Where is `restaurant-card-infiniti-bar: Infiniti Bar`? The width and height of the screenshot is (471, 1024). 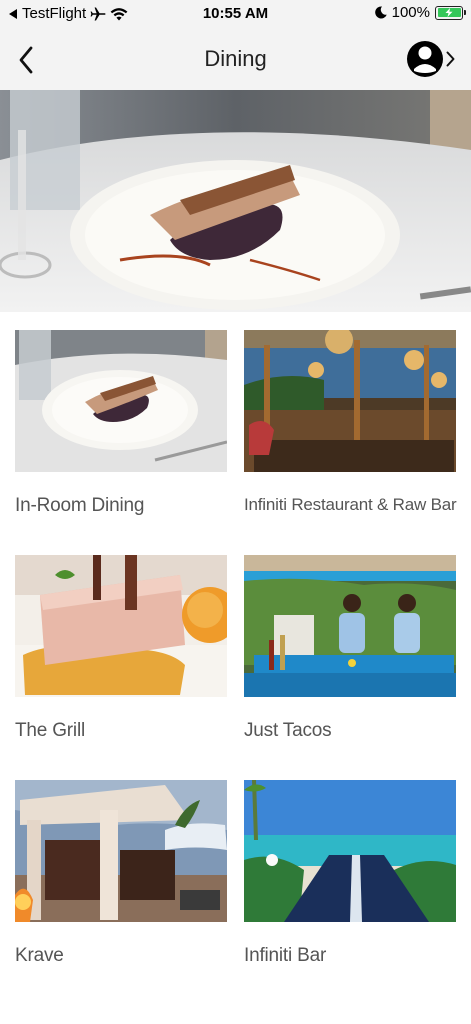
restaurant-card-infiniti-bar: Infiniti Bar is located at coordinates (350, 873).